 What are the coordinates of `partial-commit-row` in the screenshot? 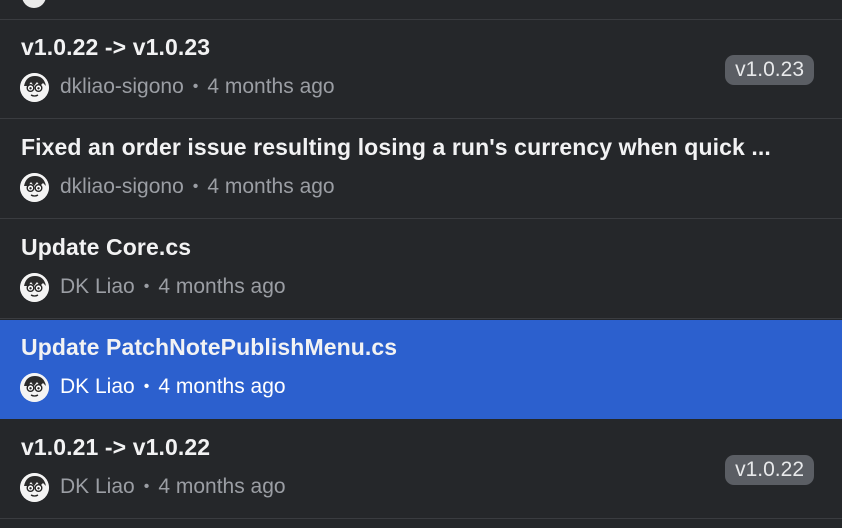 It's located at (421, 10).